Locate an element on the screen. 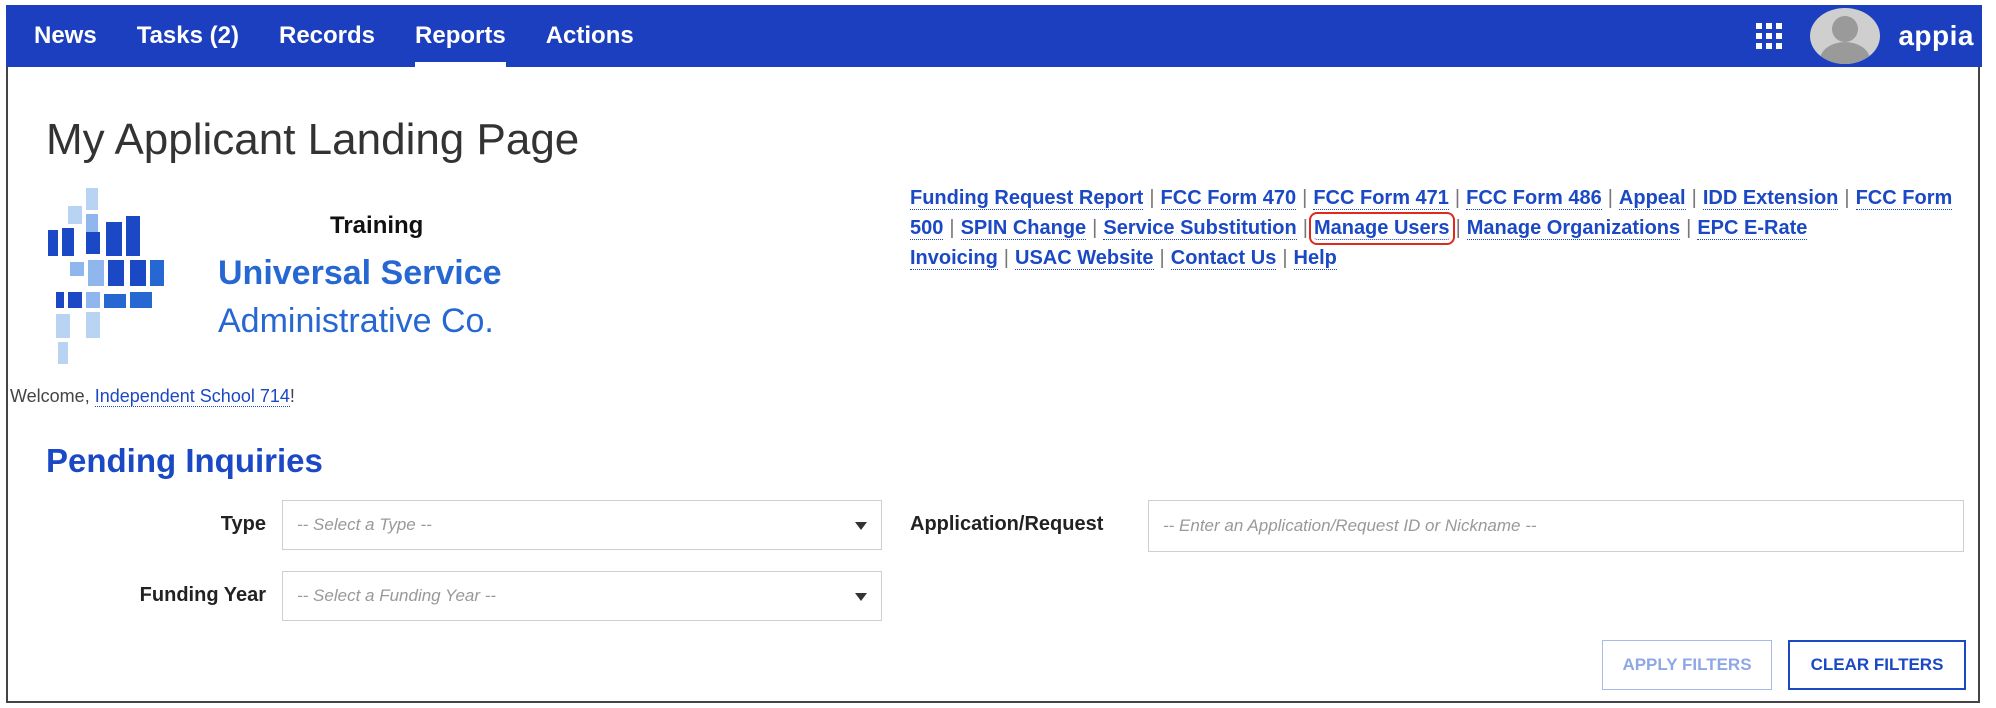 The height and width of the screenshot is (708, 1996). apply-filters-button: APPLY FILTERS is located at coordinates (1687, 665).